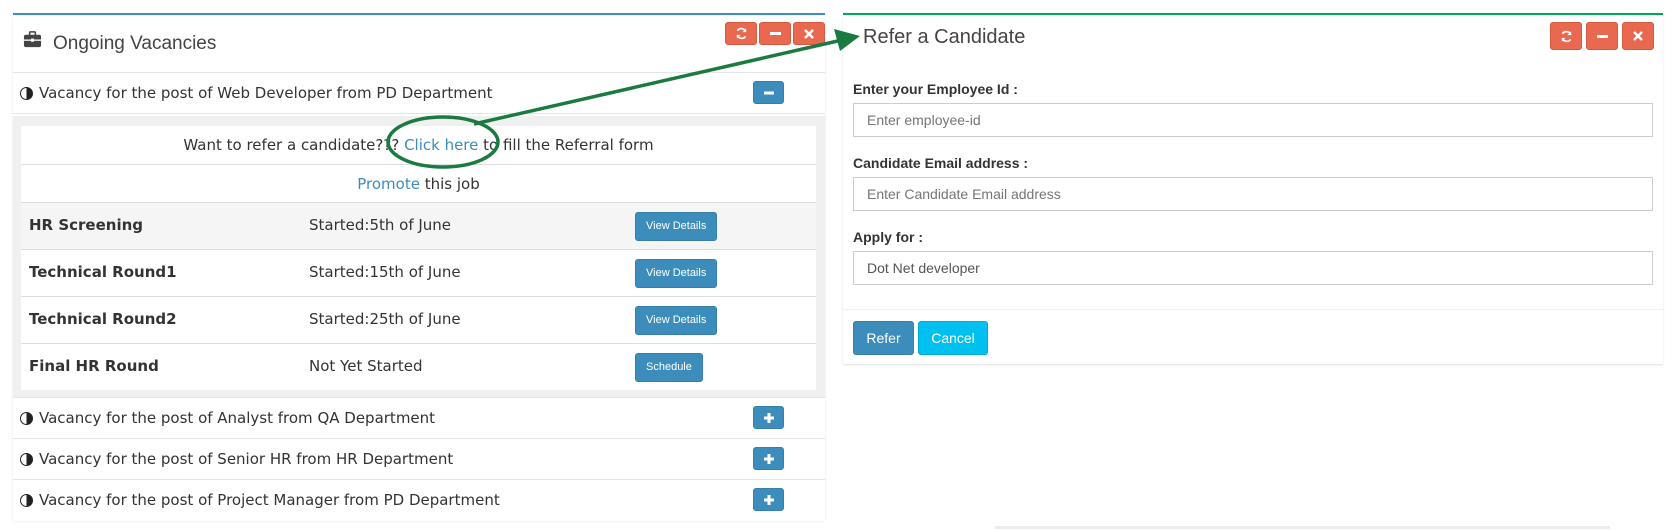  I want to click on collapse-button, so click(768, 92).